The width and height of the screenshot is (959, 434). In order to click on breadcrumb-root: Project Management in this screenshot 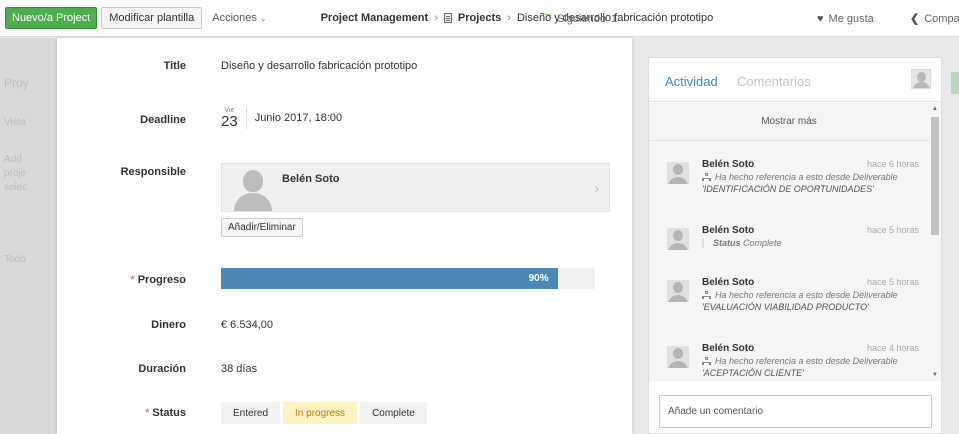, I will do `click(375, 18)`.